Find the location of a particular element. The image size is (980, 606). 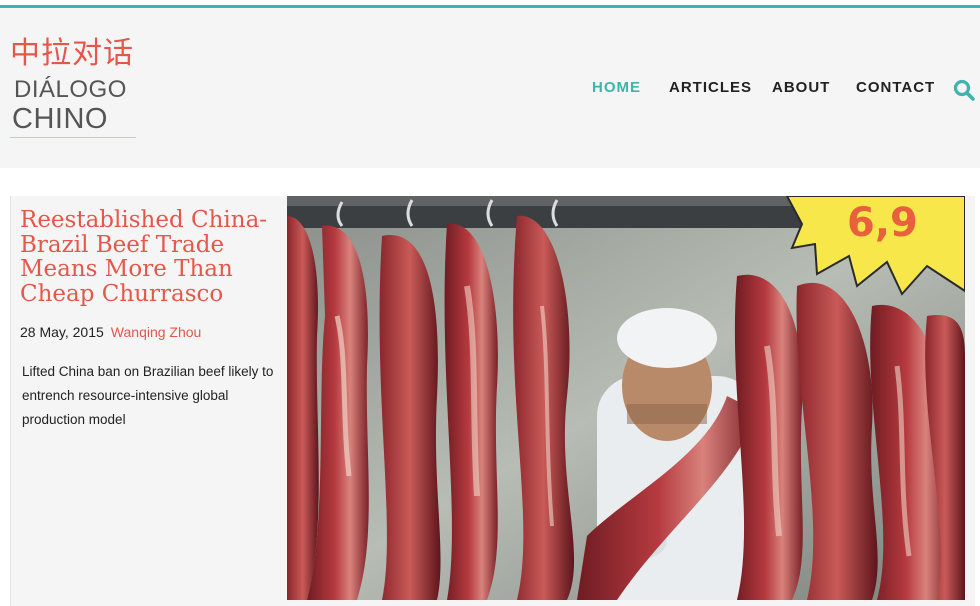

nav-home: HOME is located at coordinates (616, 87).